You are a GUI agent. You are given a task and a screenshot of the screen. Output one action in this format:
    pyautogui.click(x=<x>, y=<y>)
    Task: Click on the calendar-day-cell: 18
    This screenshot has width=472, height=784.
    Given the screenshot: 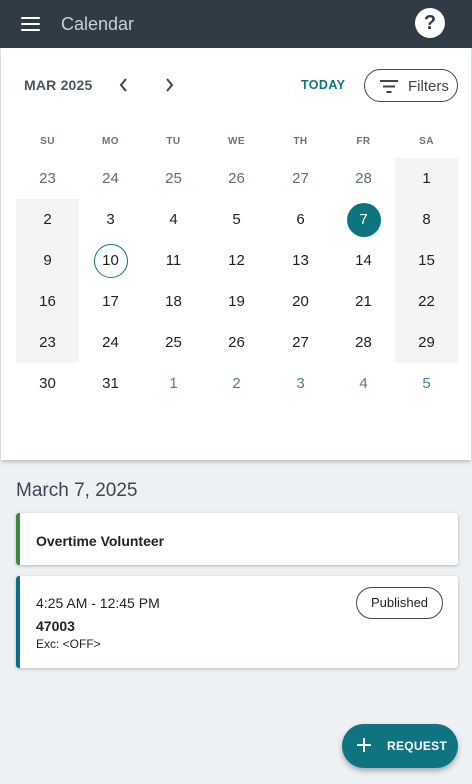 What is the action you would take?
    pyautogui.click(x=173, y=301)
    